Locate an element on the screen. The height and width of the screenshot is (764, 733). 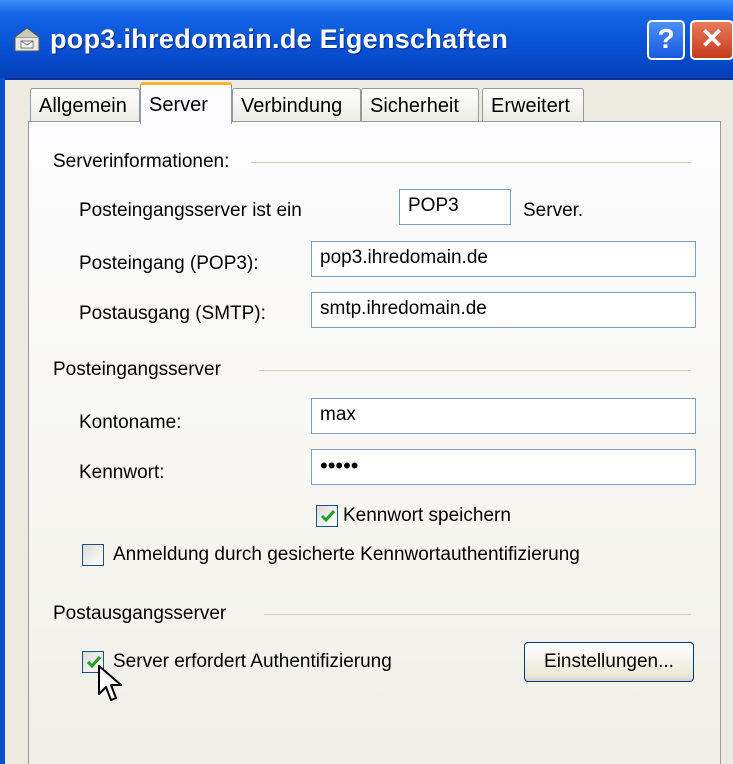
auth-required-label: Server erfordert Authentifizierung is located at coordinates (252, 662).